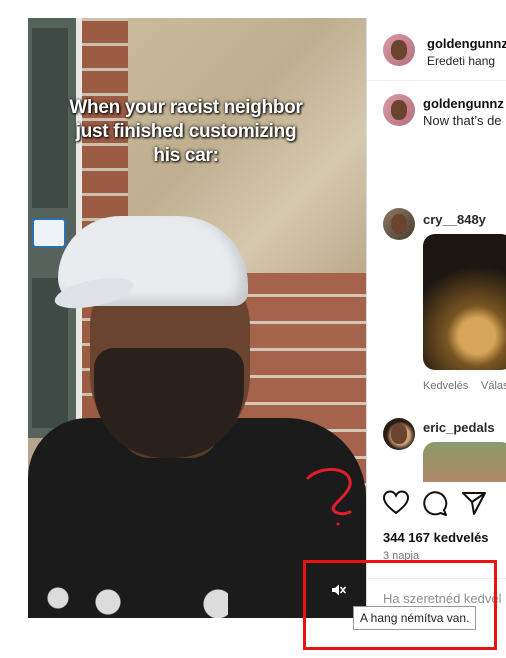  I want to click on comment-like-link: Kedvelés, so click(445, 386).